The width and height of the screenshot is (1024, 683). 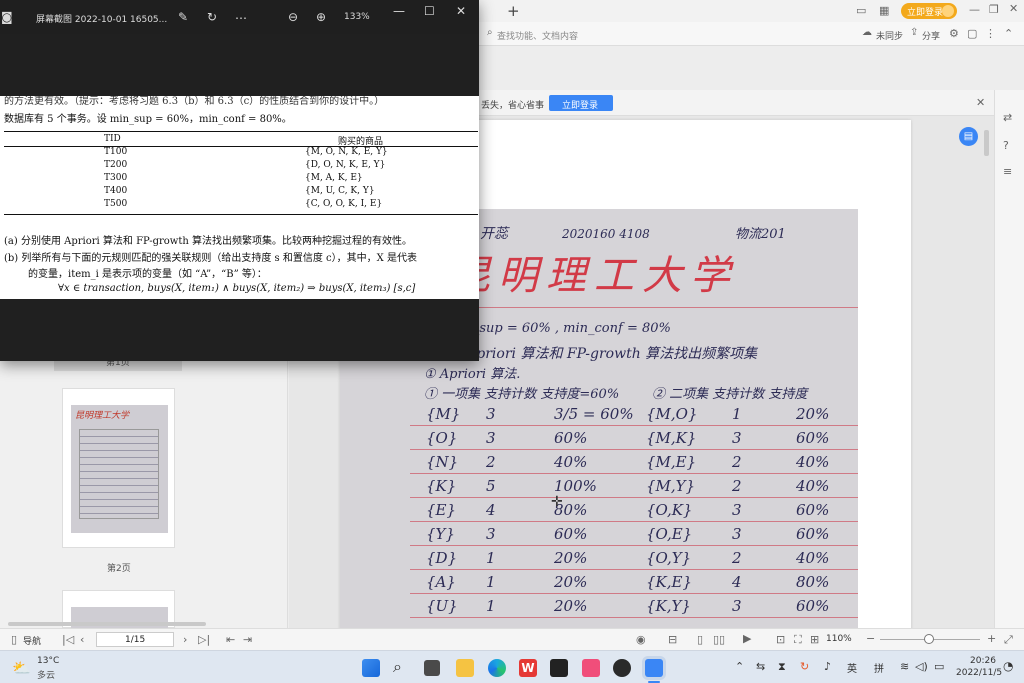 What do you see at coordinates (441, 486) in the screenshot?
I see `row-item: {K}` at bounding box center [441, 486].